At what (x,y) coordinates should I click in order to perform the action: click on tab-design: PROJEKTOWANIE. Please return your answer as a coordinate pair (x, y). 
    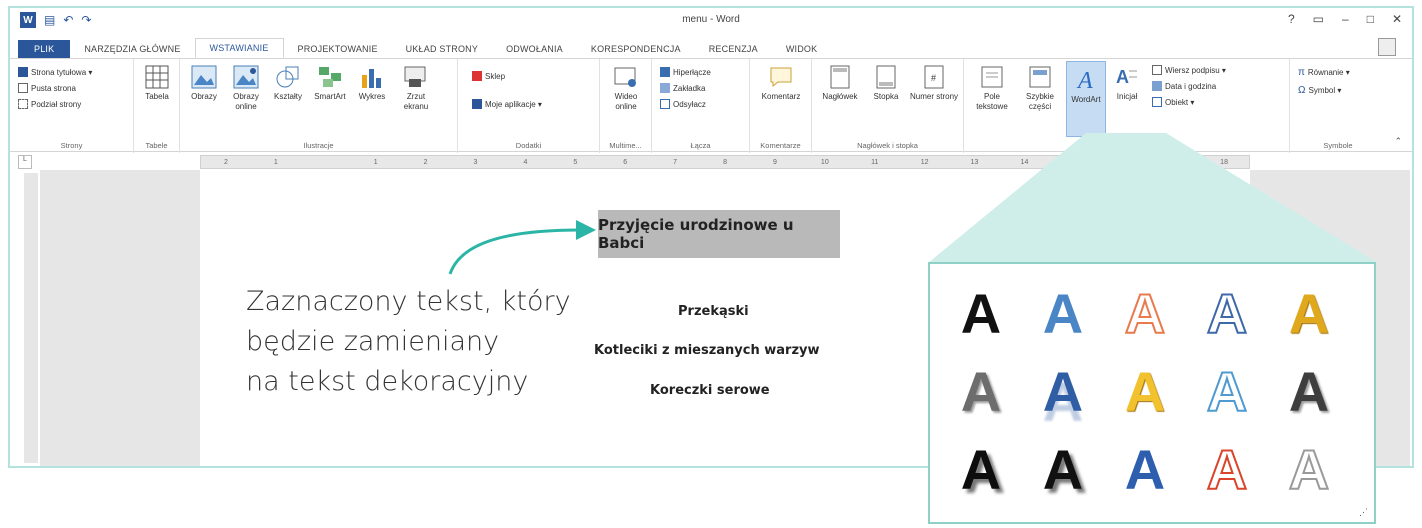
    Looking at the image, I should click on (338, 49).